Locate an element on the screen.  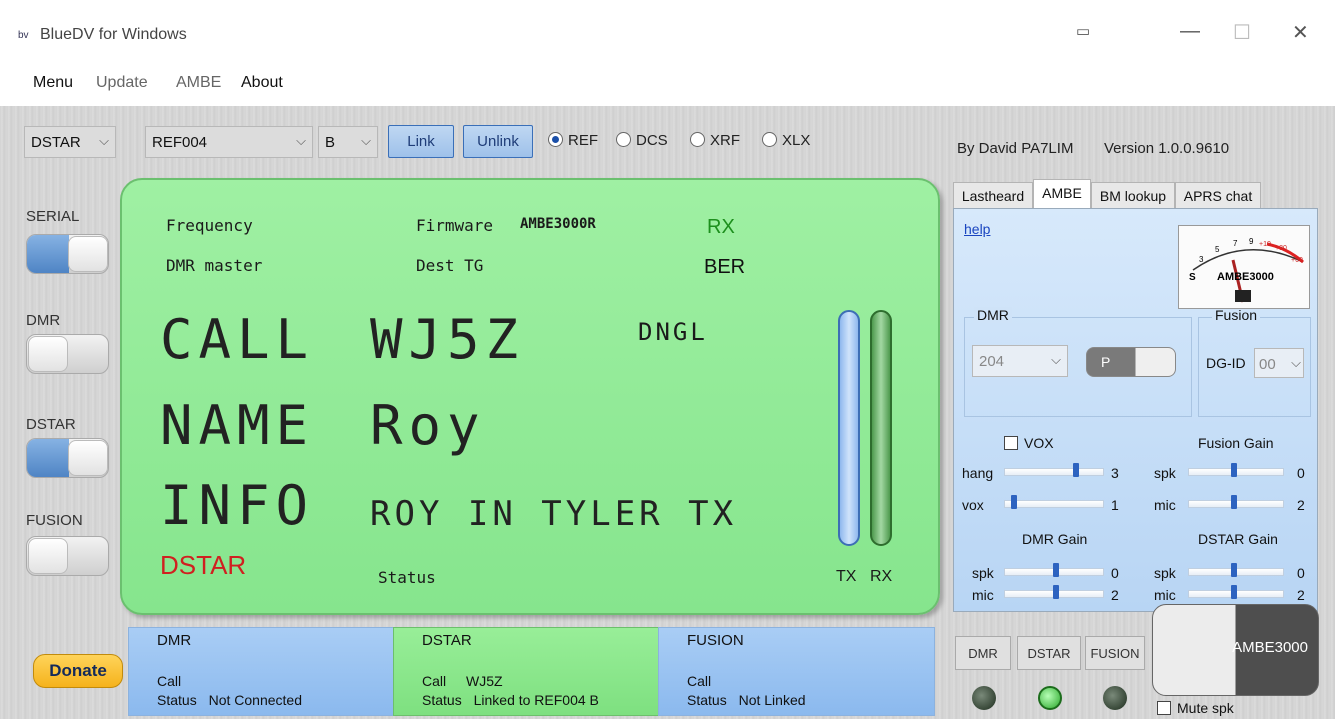
tab-ambe: AMBE is located at coordinates (1062, 193).